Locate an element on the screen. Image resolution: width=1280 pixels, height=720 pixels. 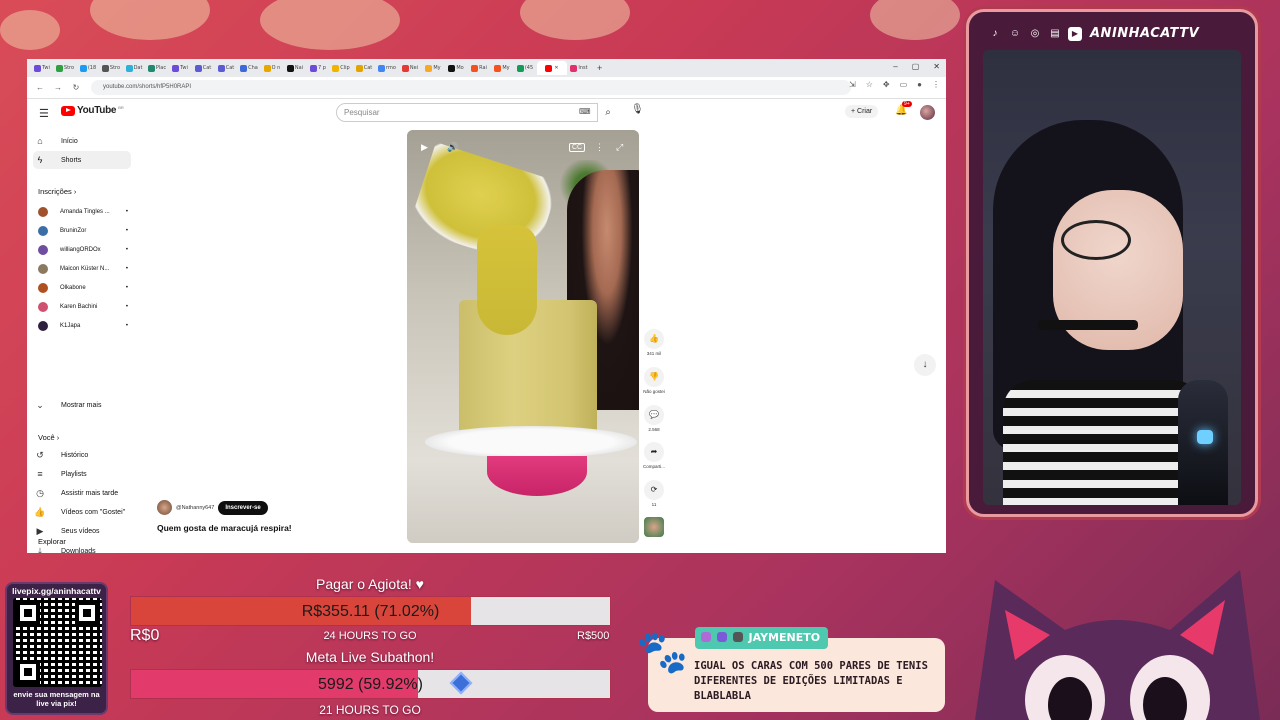
remix-button: ⟳ 11 is located at coordinates (654, 493).